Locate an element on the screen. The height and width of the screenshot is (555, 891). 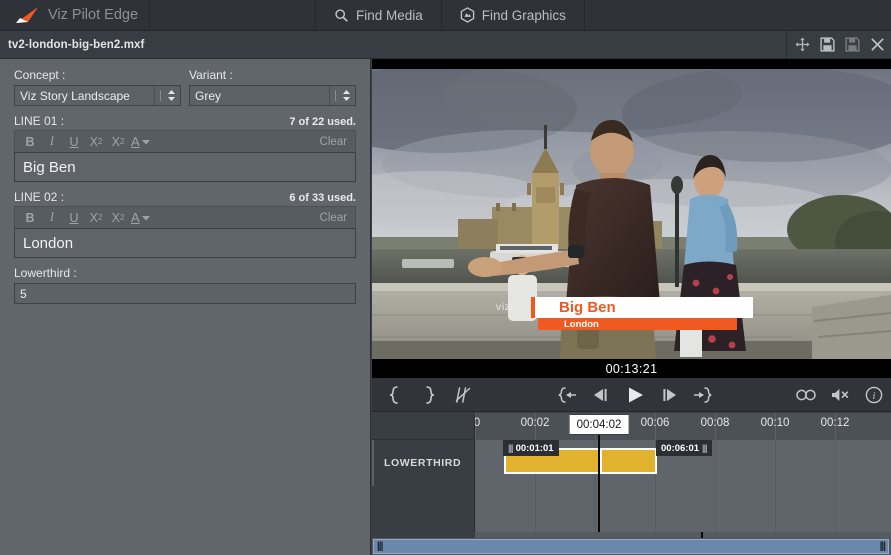
brand-area: Viz Pilot Edge is located at coordinates (75, 15).